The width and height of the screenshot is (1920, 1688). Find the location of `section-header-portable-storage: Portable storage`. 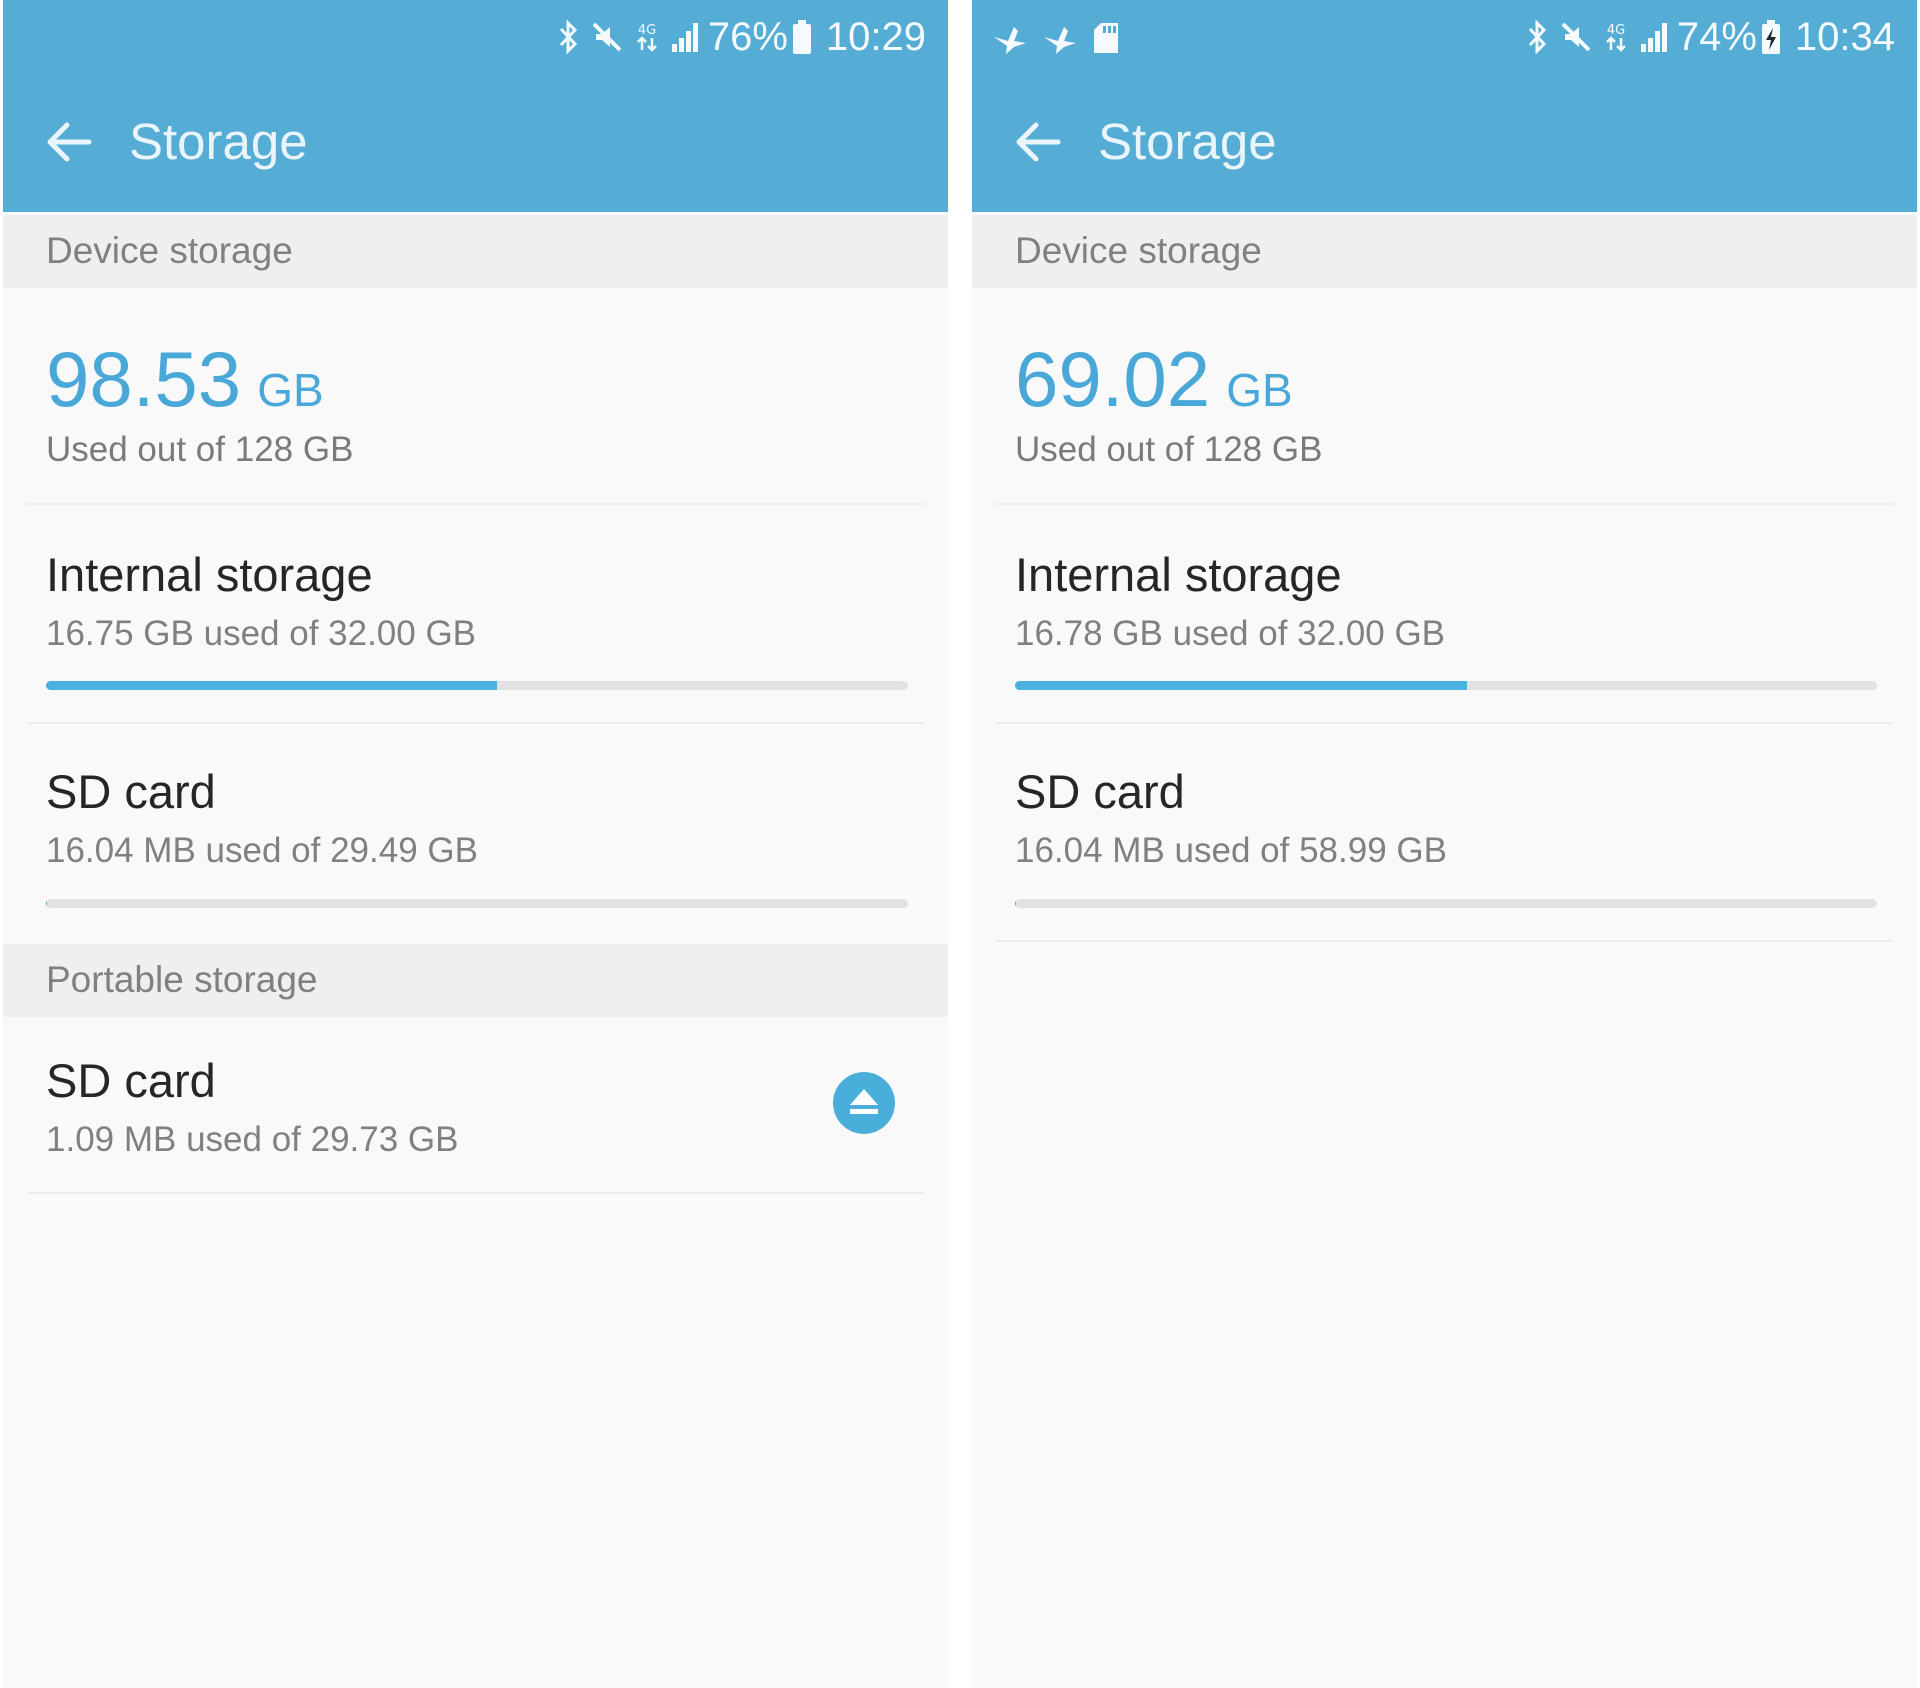

section-header-portable-storage: Portable storage is located at coordinates (475, 980).